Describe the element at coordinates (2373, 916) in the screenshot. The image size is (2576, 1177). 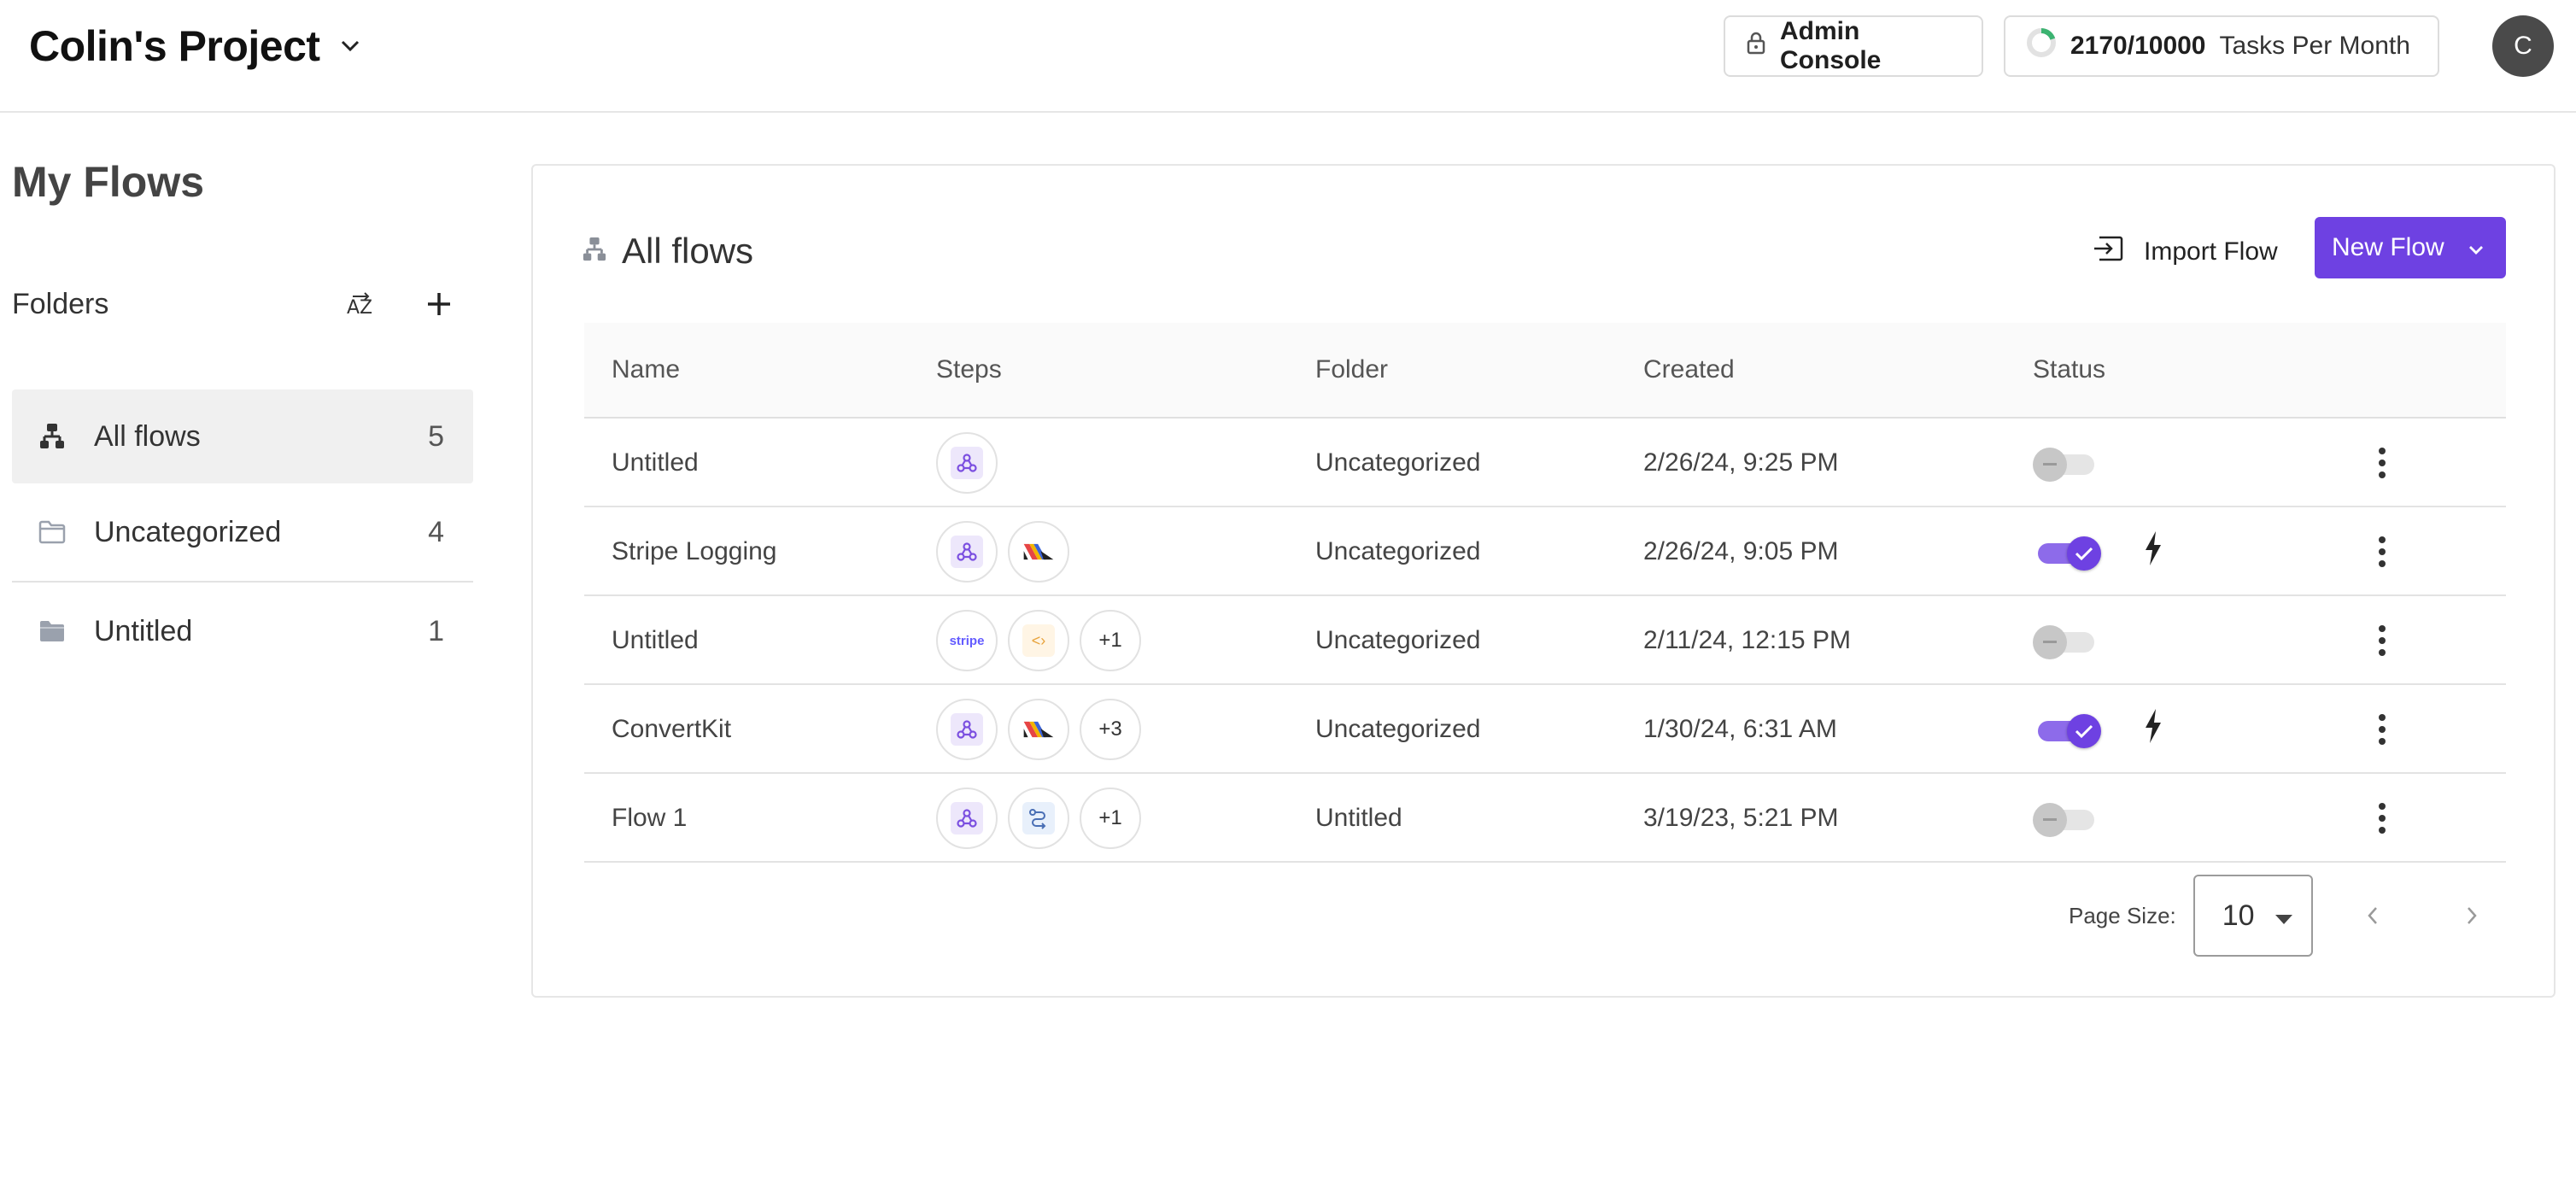
I see `previous-page-button` at that location.